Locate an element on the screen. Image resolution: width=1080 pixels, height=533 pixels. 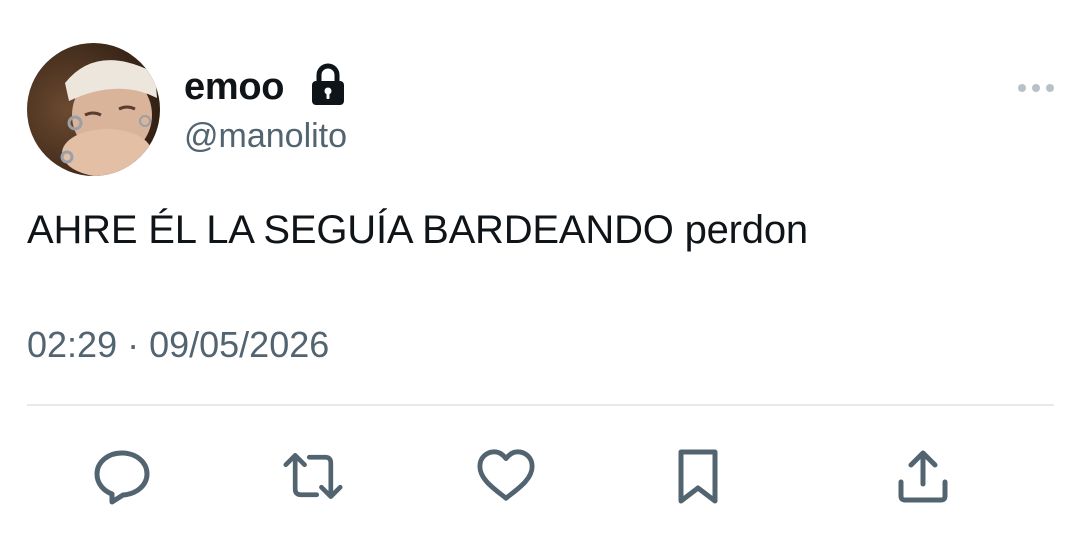
retweet-icon is located at coordinates (313, 476).